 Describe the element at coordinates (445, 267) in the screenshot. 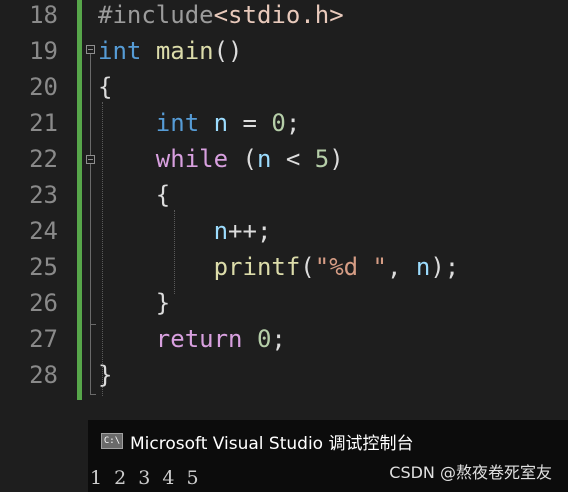

I see `punctuation: );` at that location.